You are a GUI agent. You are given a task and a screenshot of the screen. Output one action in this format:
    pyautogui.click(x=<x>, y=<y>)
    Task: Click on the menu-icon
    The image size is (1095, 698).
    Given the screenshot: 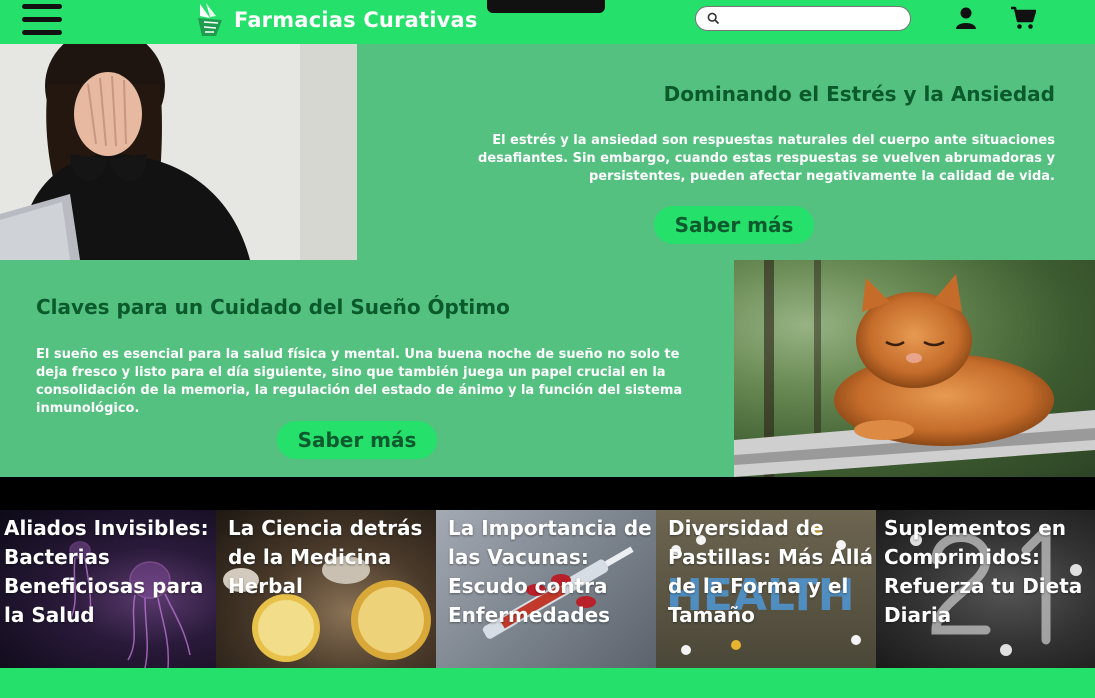 What is the action you would take?
    pyautogui.click(x=42, y=20)
    